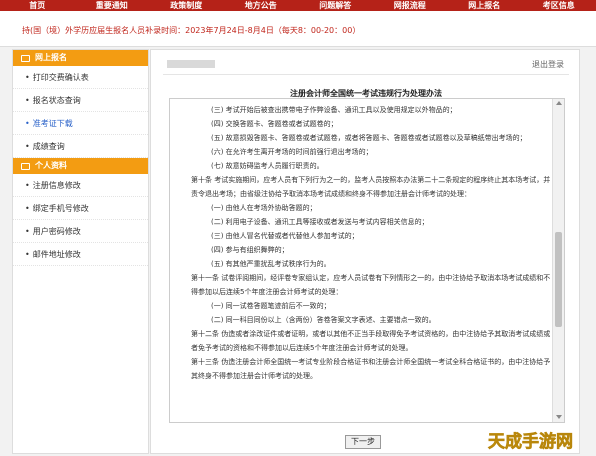 The height and width of the screenshot is (456, 596). Describe the element at coordinates (261, 5) in the screenshot. I see `nav-local-announcements: 地方公告` at that location.